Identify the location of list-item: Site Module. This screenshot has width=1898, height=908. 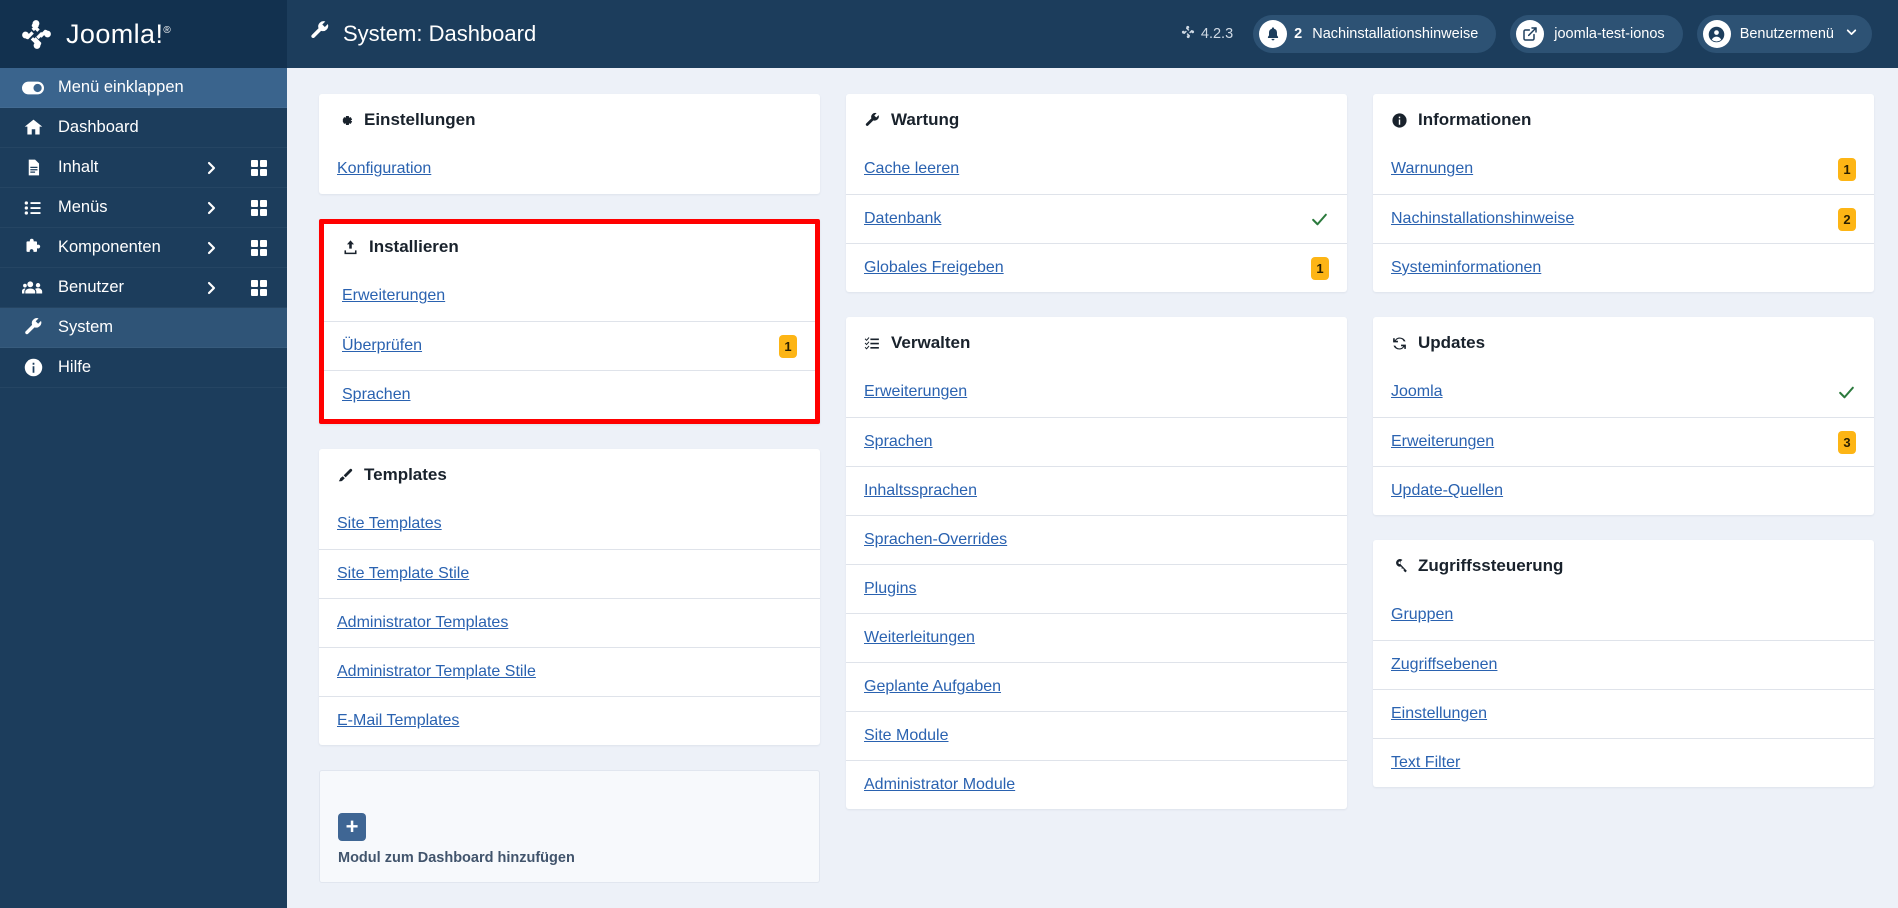
(1096, 735).